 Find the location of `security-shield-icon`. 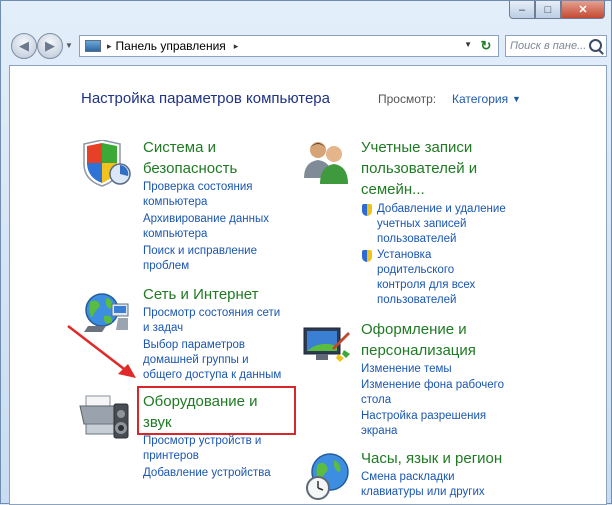

security-shield-icon is located at coordinates (106, 164).